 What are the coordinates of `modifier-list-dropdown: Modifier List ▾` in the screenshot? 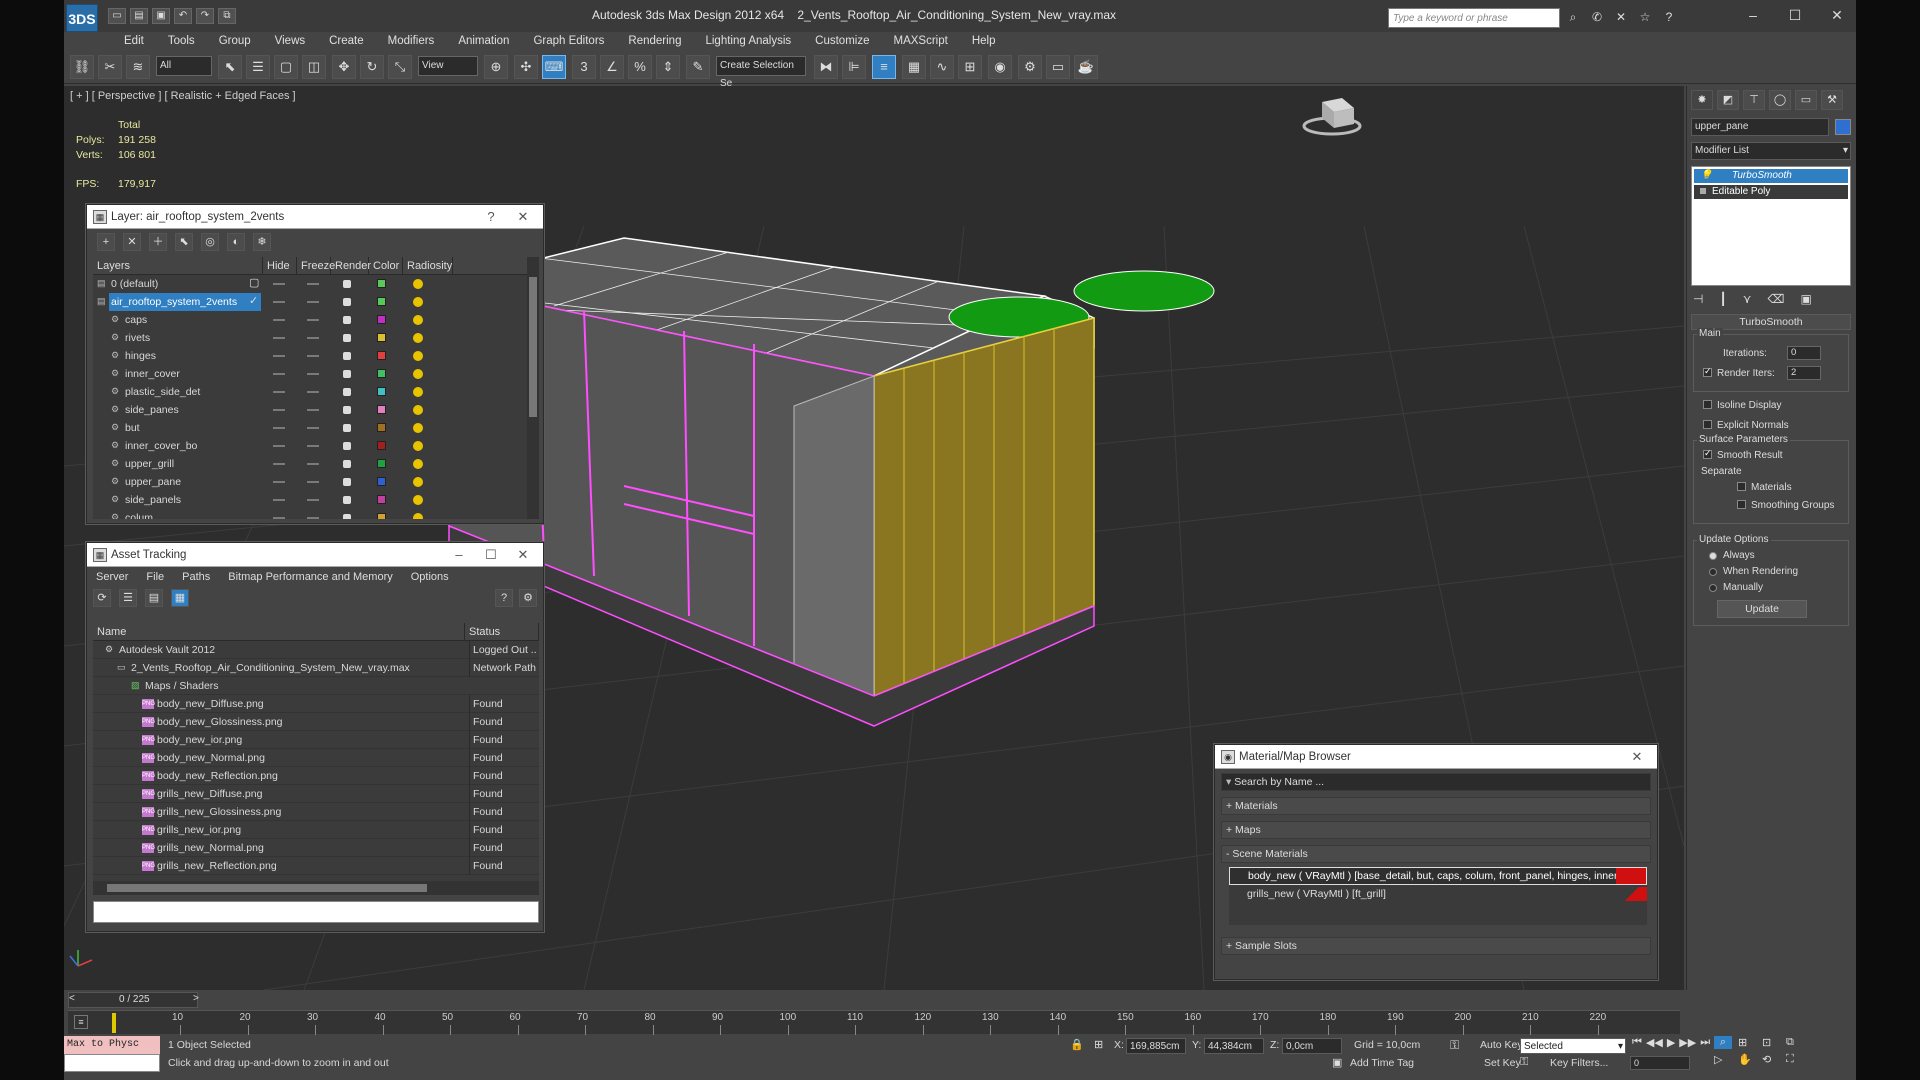 It's located at (1771, 151).